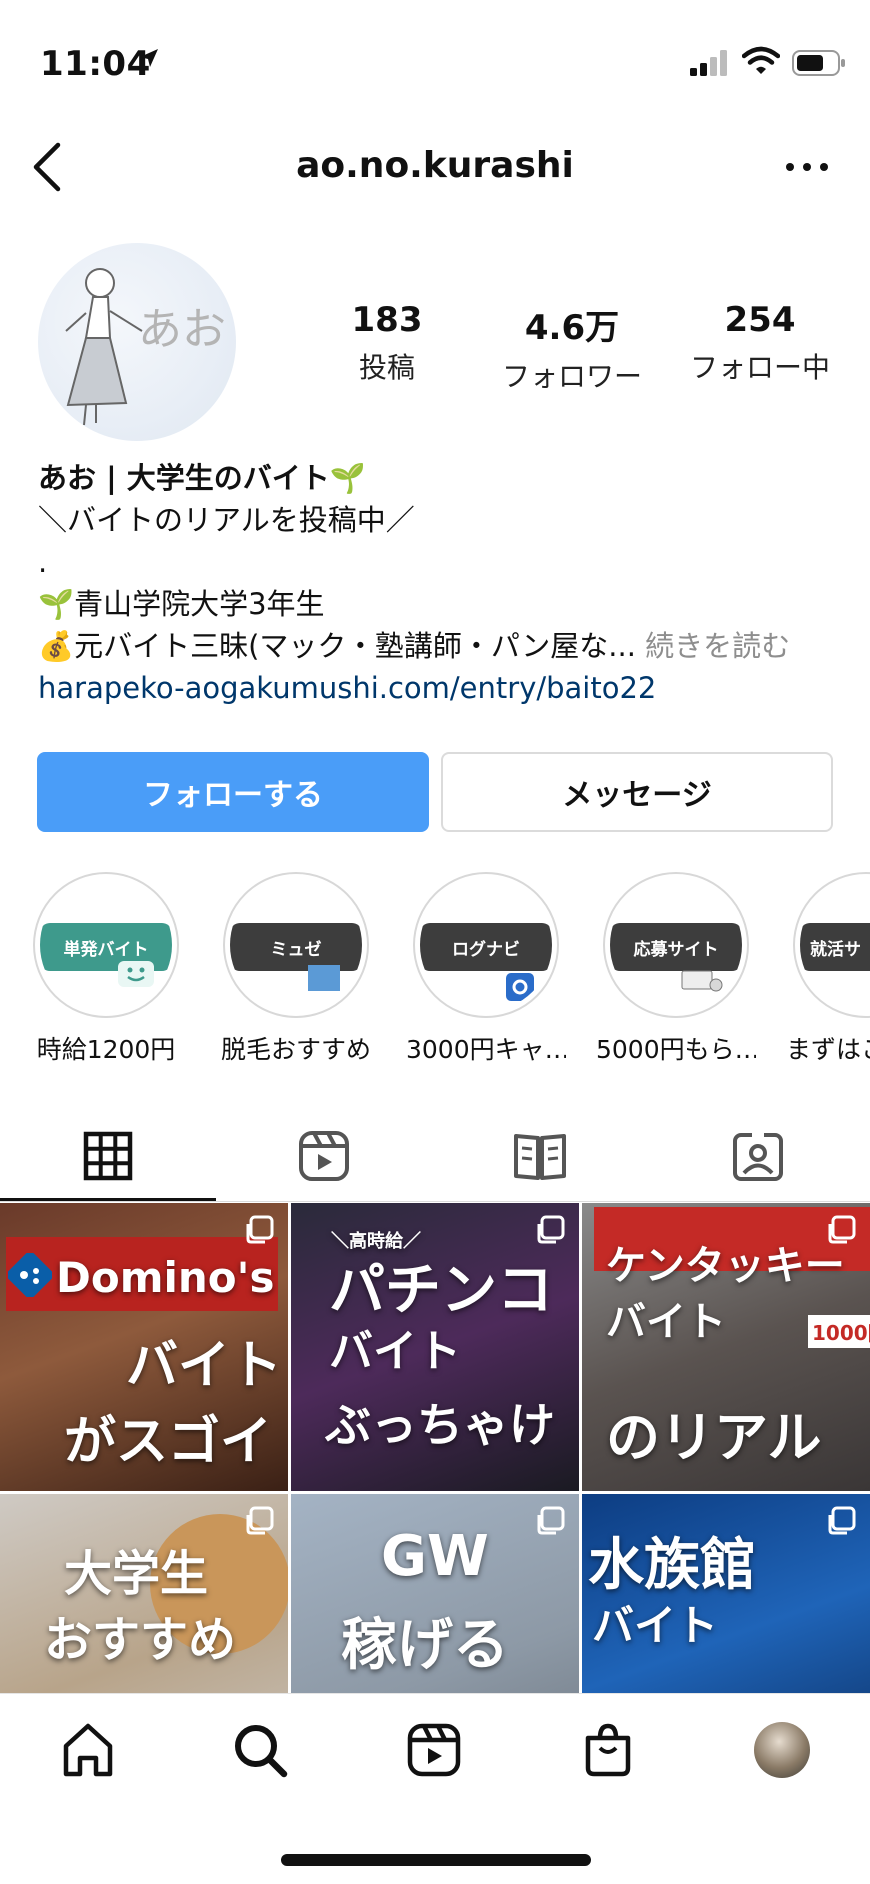 The image size is (870, 1884). I want to click on post-thumbnail: Domino's バイト がスゴイ, so click(144, 1347).